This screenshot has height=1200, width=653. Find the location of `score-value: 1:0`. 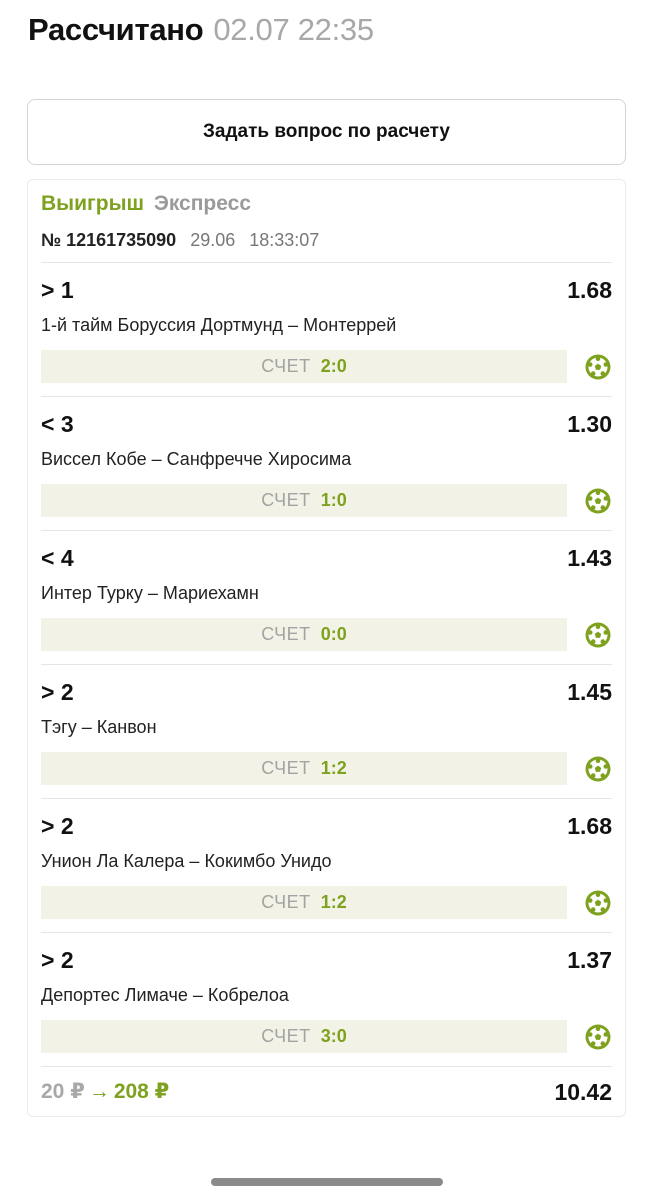

score-value: 1:0 is located at coordinates (333, 500).